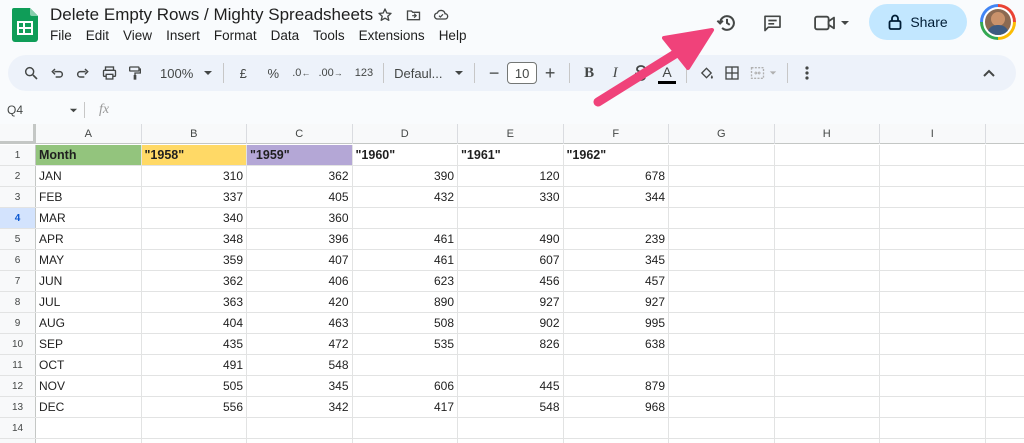 The width and height of the screenshot is (1024, 443). Describe the element at coordinates (722, 176) in the screenshot. I see `cell-g2` at that location.